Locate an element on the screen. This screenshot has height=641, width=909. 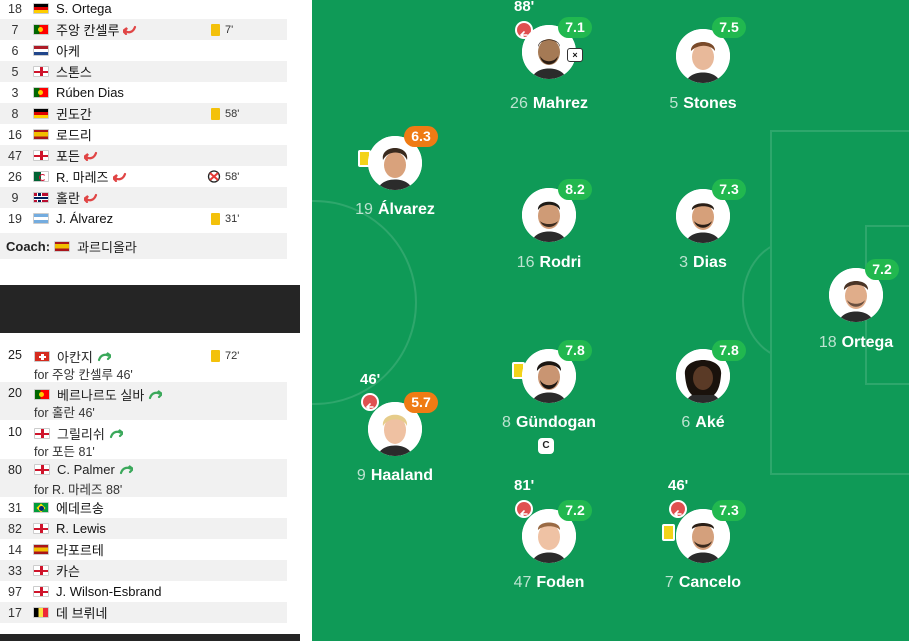
player-label: 19 Álvarez is located at coordinates (395, 209).